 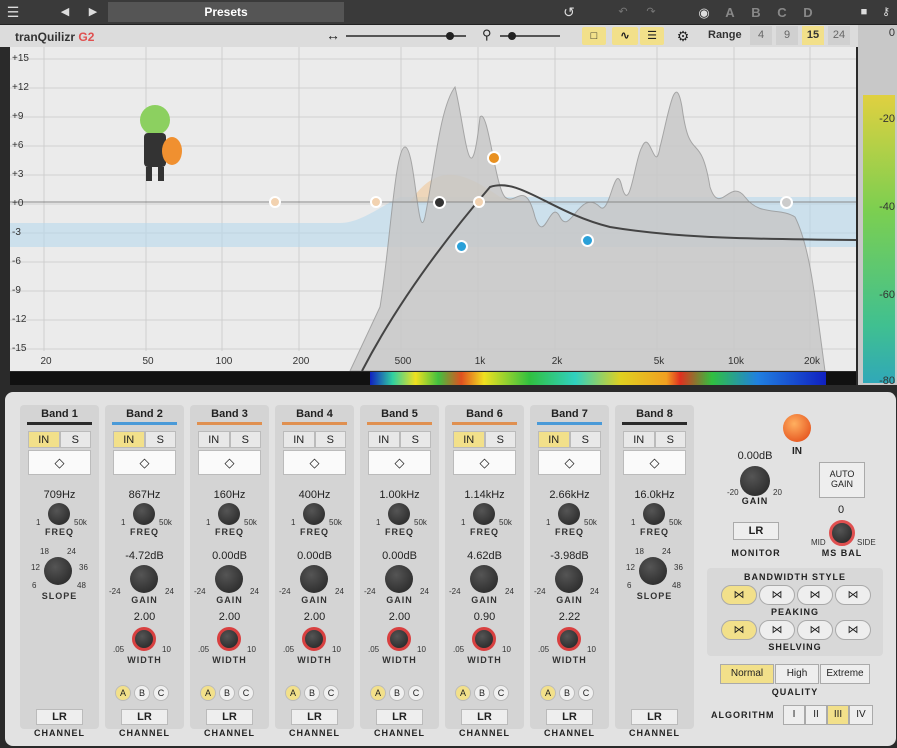 What do you see at coordinates (625, 36) in the screenshot?
I see `spectrum-icon: ∿` at bounding box center [625, 36].